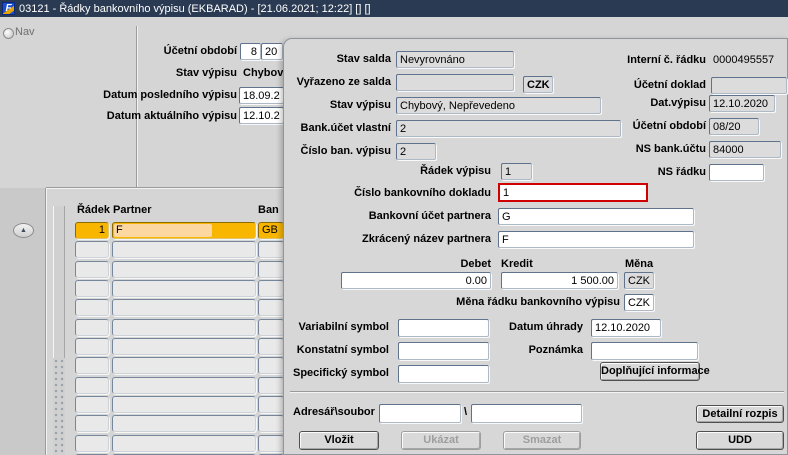 This screenshot has height=455, width=788. Describe the element at coordinates (272, 51) in the screenshot. I see `ucetni-obdobi-year-field: 20` at that location.